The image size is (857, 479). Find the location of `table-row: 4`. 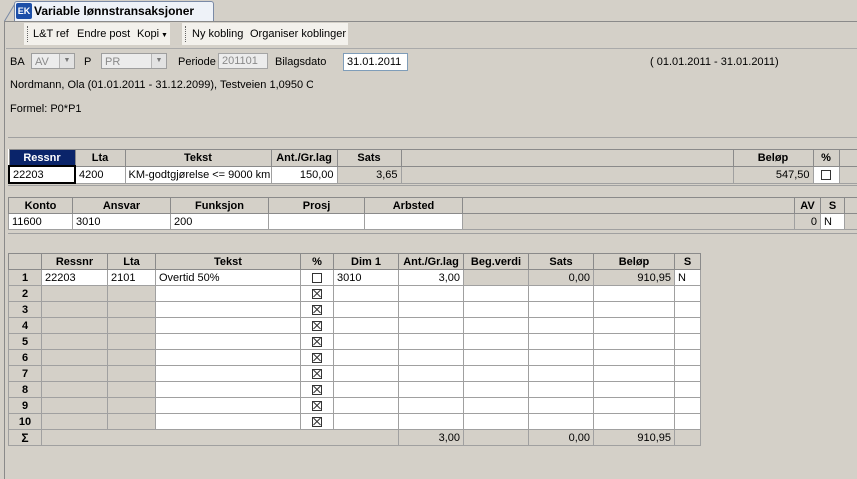

table-row: 4 is located at coordinates (355, 326).